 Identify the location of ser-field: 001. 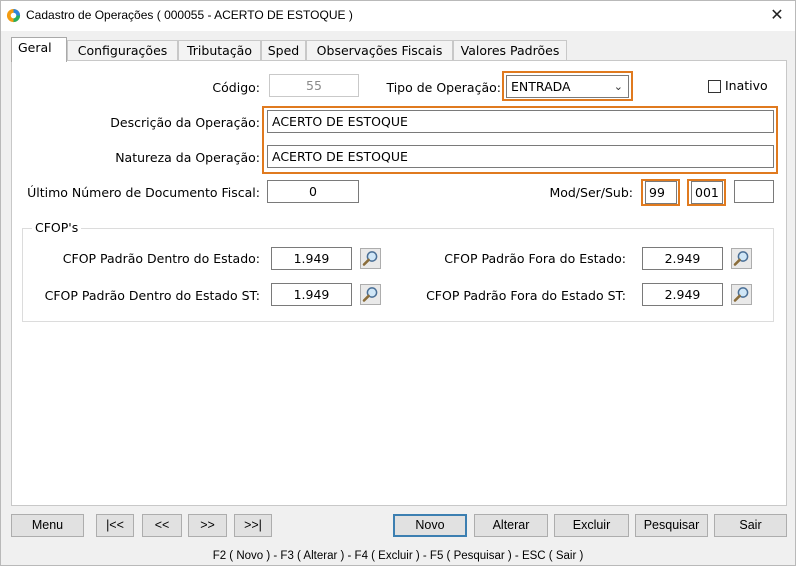
(707, 192).